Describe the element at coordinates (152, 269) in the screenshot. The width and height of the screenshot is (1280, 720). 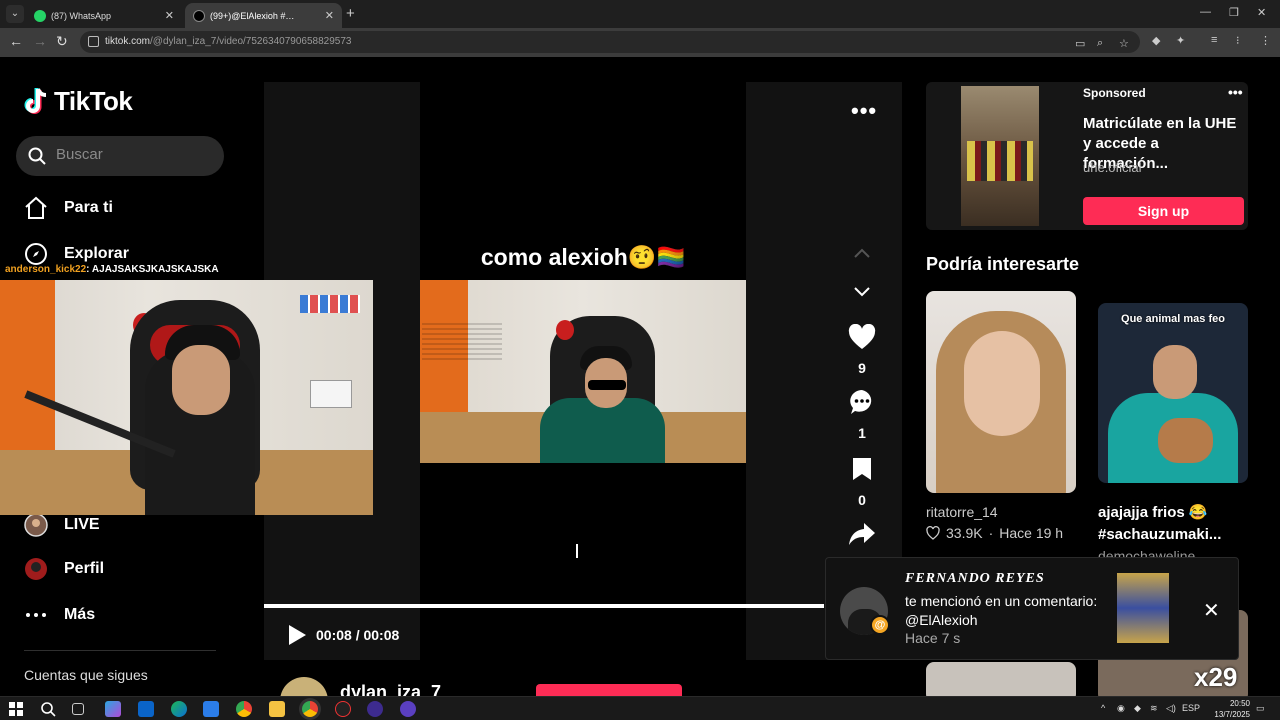
I see `chat-message: : AJAJSAKSJKAJSKAJSKA` at that location.